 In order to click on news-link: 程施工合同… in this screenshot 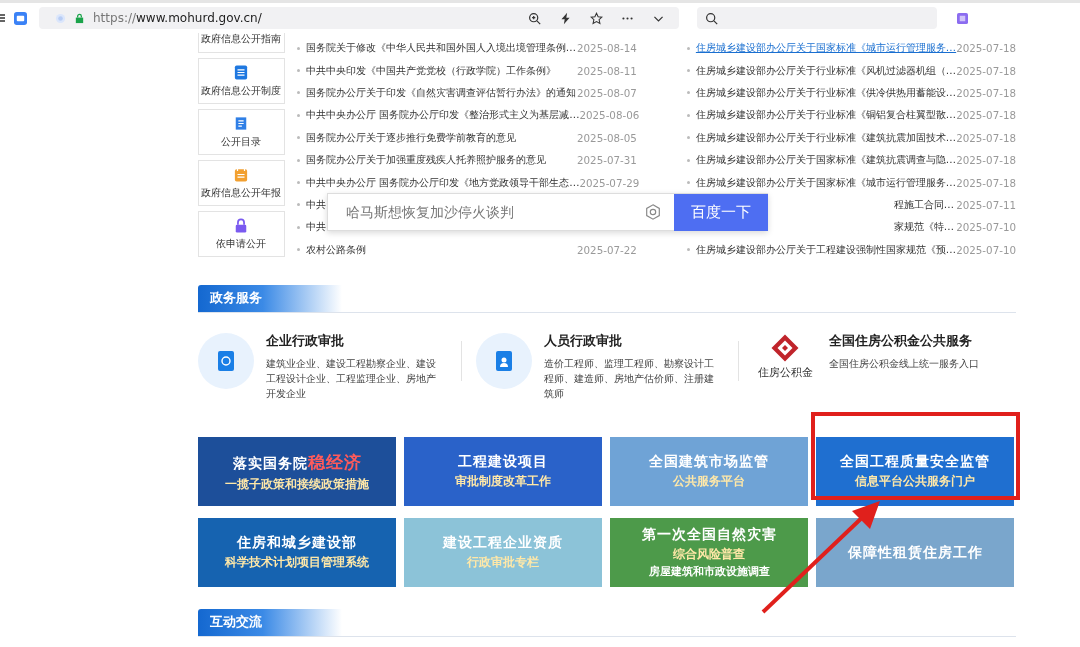, I will do `click(924, 204)`.